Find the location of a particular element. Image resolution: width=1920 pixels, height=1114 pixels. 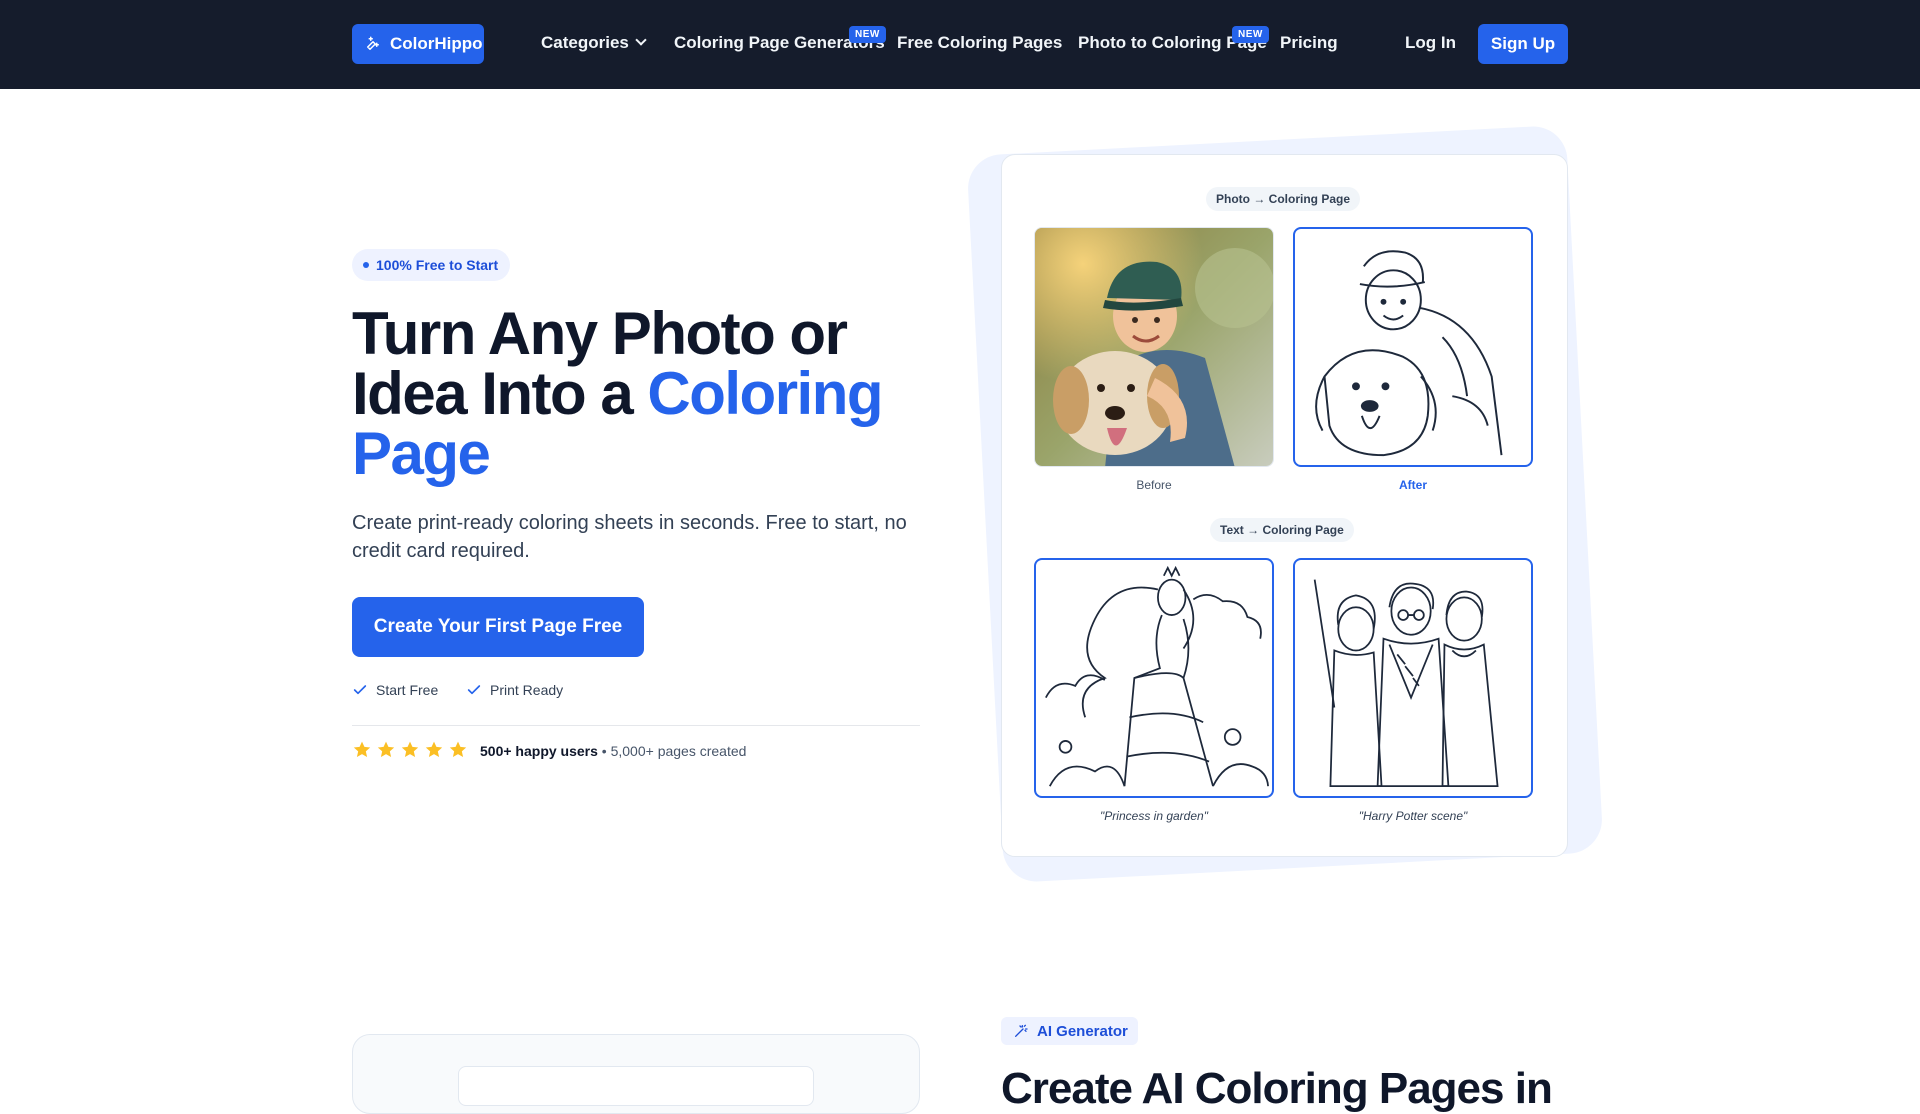

princess-line-art is located at coordinates (1157, 676).